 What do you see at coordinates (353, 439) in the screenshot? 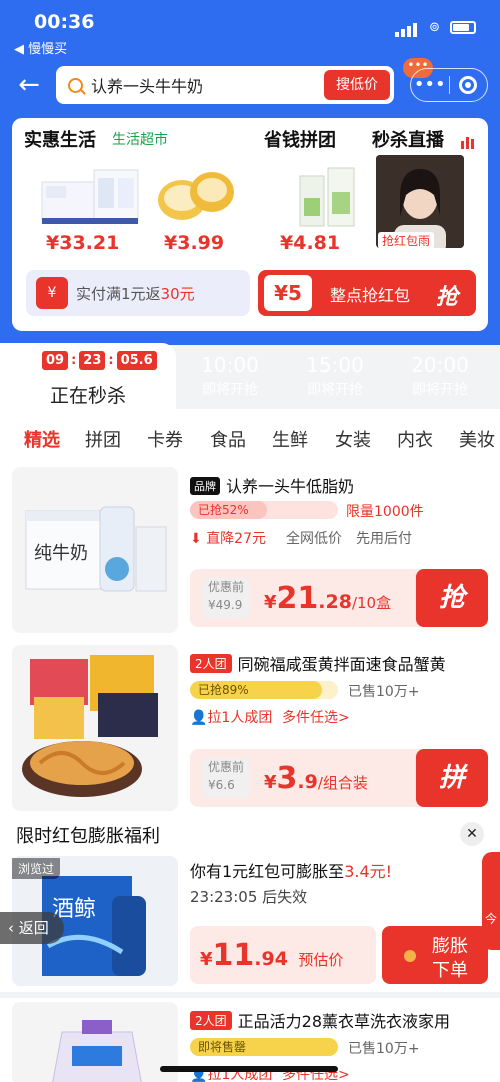
I see `tab-womens: 女装` at bounding box center [353, 439].